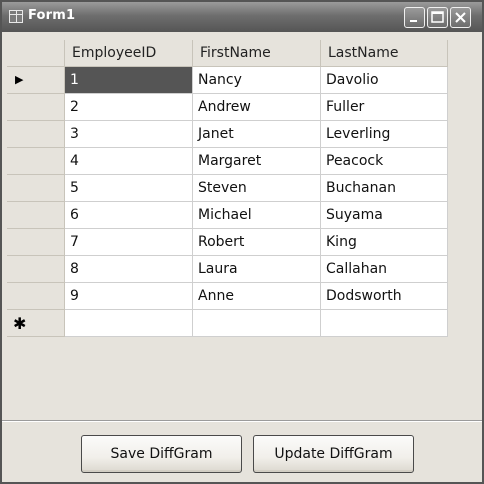 The image size is (484, 484). What do you see at coordinates (129, 161) in the screenshot?
I see `cell-employeeid: 4` at bounding box center [129, 161].